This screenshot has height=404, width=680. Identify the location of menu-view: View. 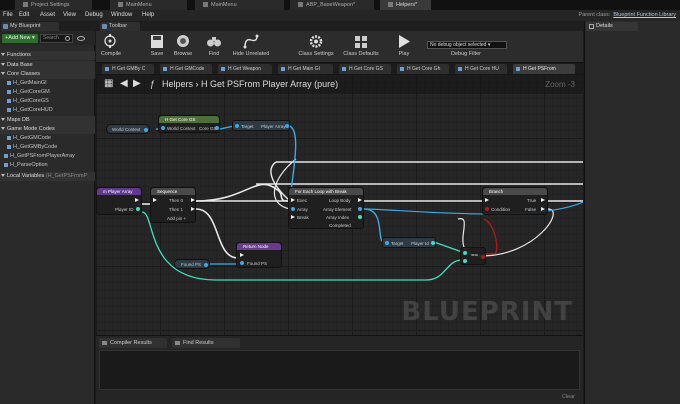
(69, 15).